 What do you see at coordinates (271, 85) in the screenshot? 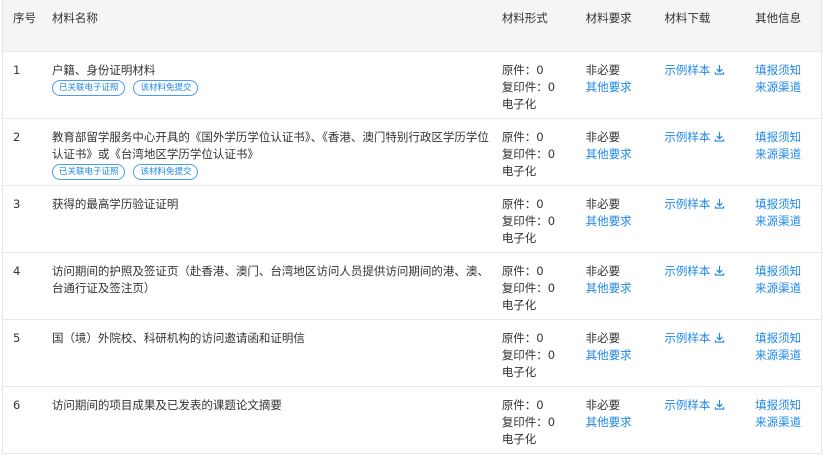
I see `material-name-cell: 户籍、身份证明材料 已关联电子证照 该材料免提交` at bounding box center [271, 85].